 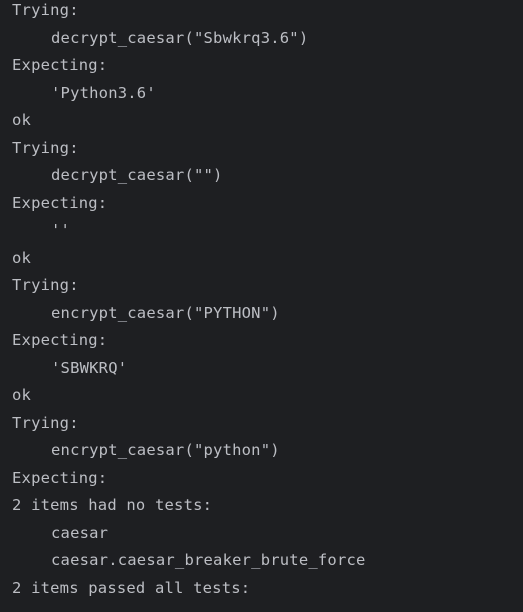 I want to click on console-line: decrypt_caesar("Sbwkrq3.6"), so click(x=180, y=38).